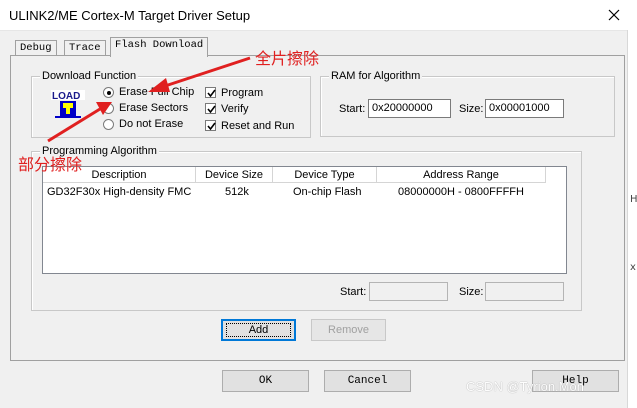 The height and width of the screenshot is (408, 637). I want to click on watermark: CSDN @Tyrion.Mon, so click(525, 386).